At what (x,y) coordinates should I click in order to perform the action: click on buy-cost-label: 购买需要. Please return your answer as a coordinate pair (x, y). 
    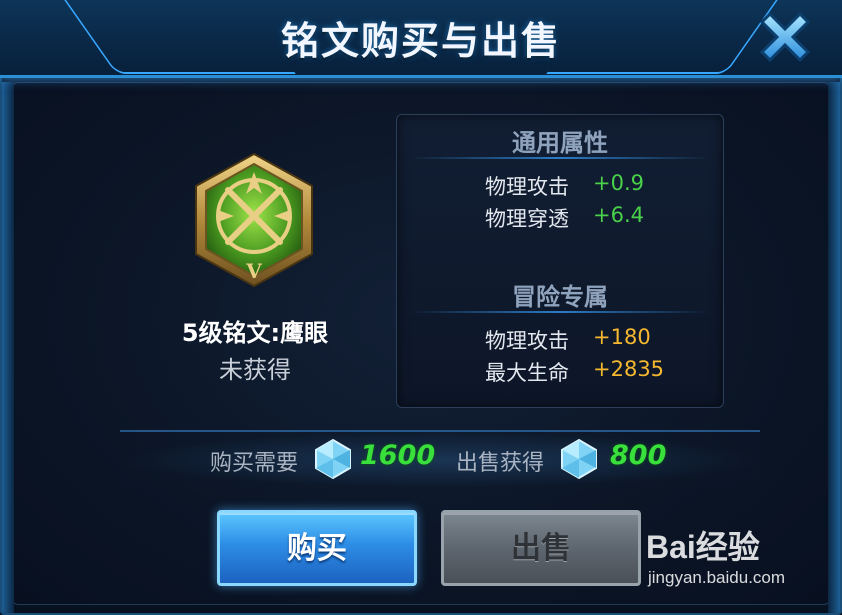
    Looking at the image, I should click on (254, 463).